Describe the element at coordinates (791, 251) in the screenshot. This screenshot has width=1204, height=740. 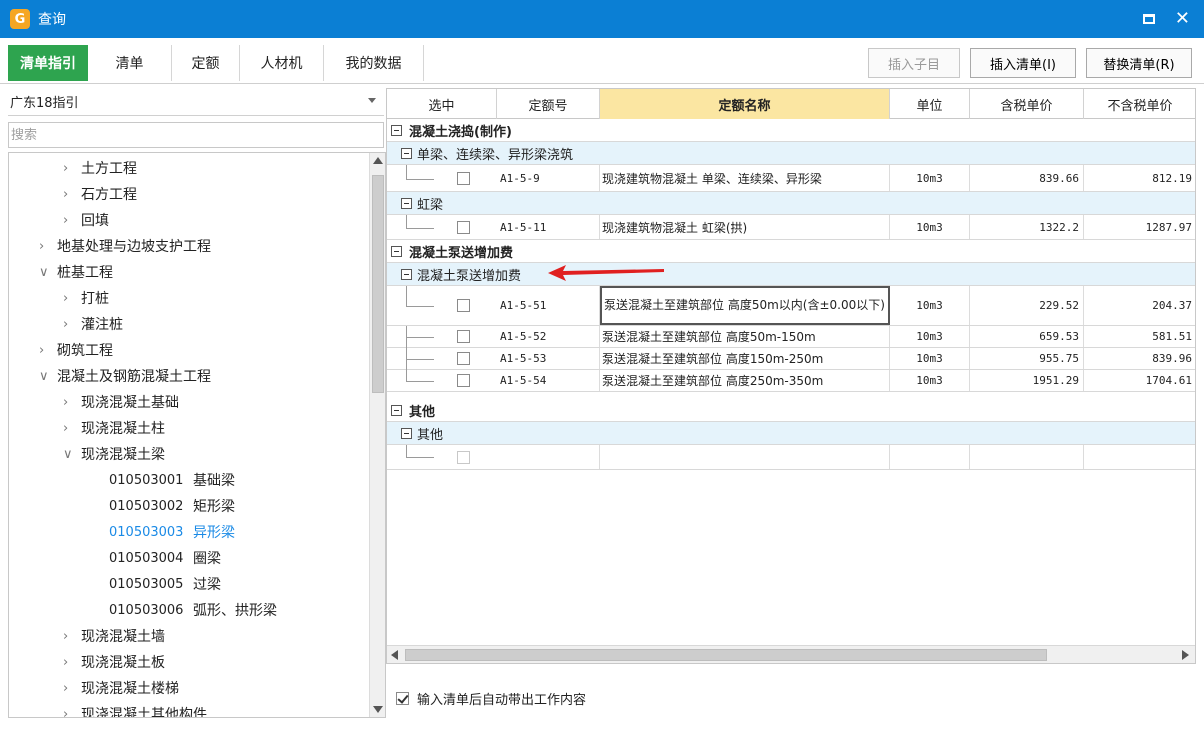
I see `group-row: 混凝土泵送增加费` at that location.